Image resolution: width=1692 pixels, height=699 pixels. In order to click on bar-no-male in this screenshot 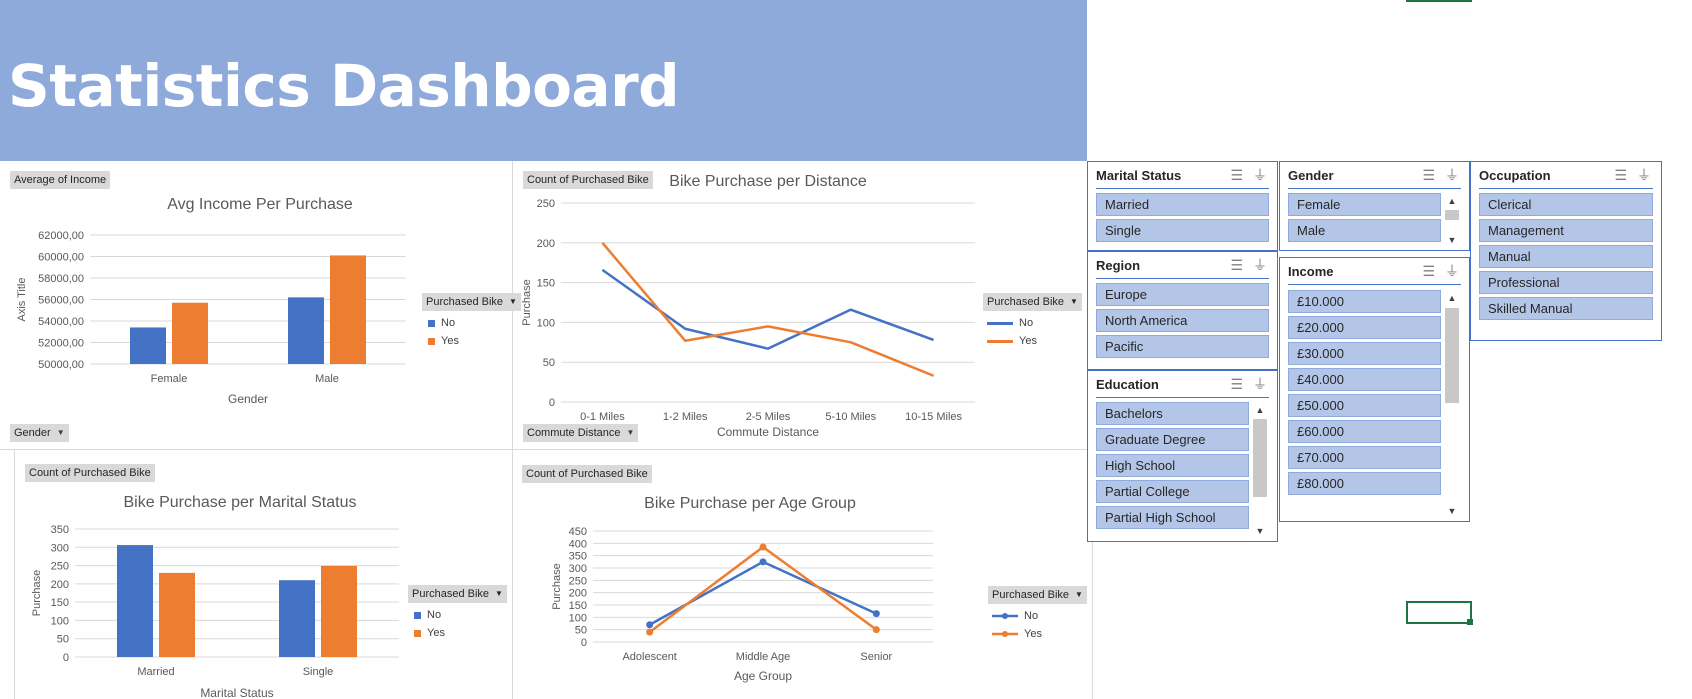, I will do `click(306, 330)`.